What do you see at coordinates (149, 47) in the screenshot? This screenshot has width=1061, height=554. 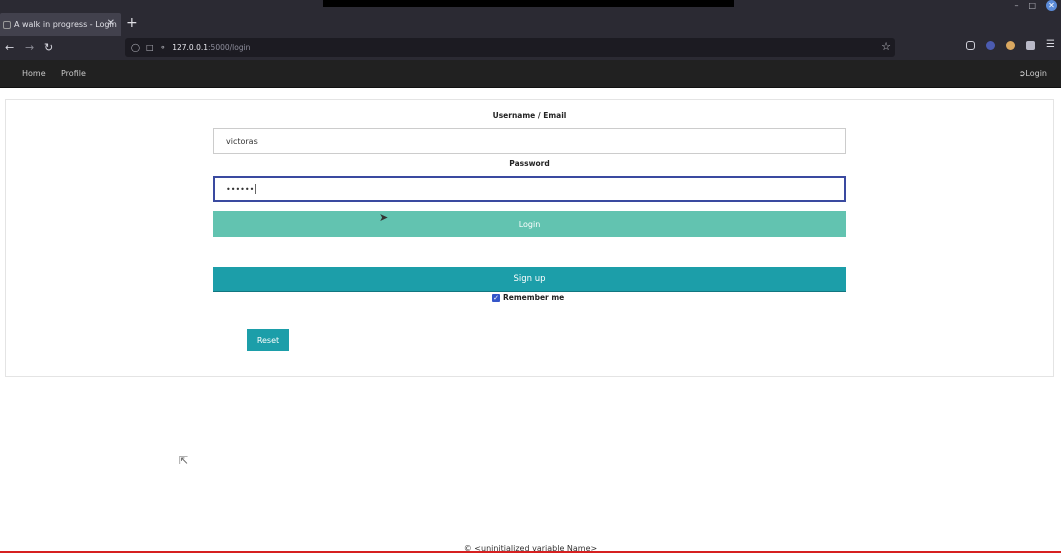 I see `page-icon: □` at bounding box center [149, 47].